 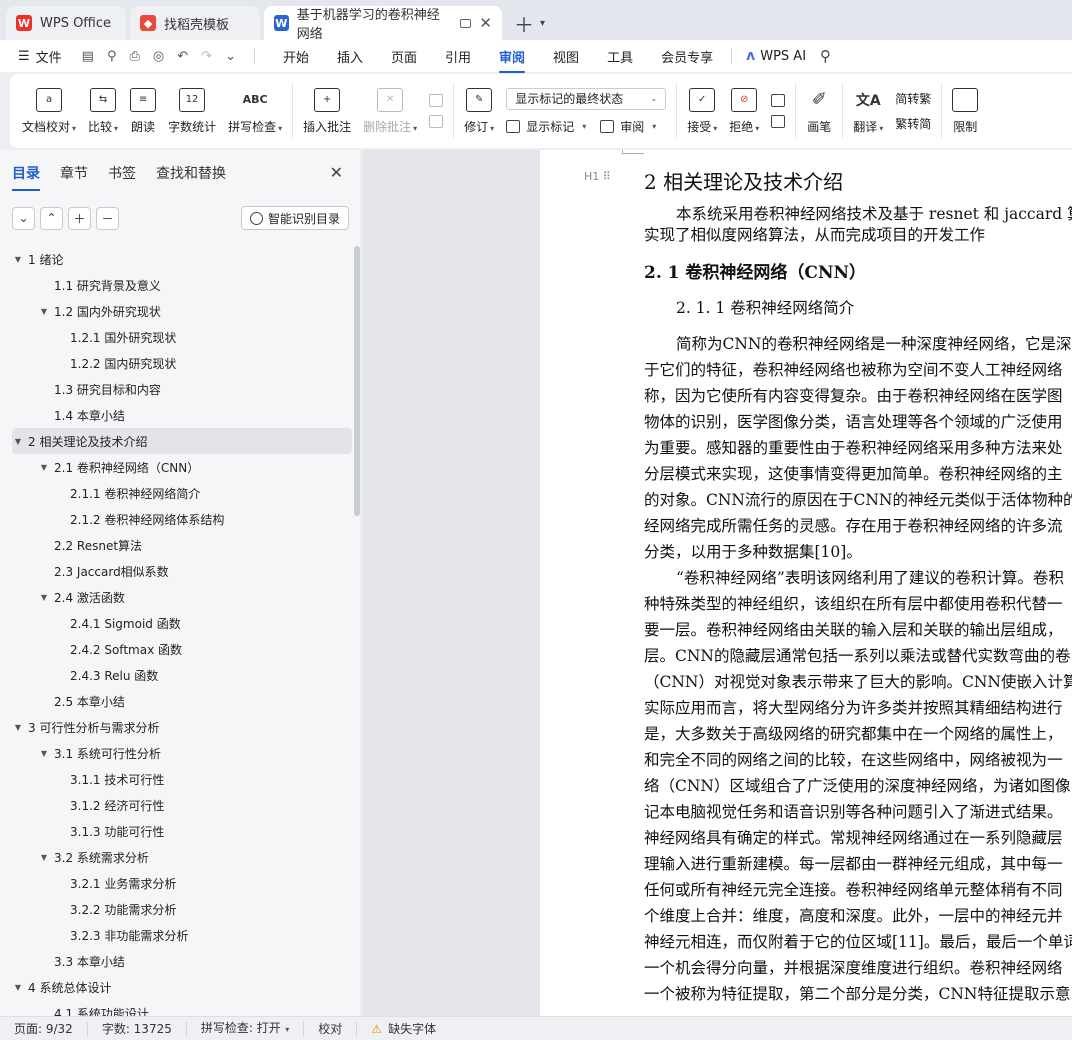 I want to click on toc-item: ▼ 2 相关理论及技术介绍, so click(x=182, y=441).